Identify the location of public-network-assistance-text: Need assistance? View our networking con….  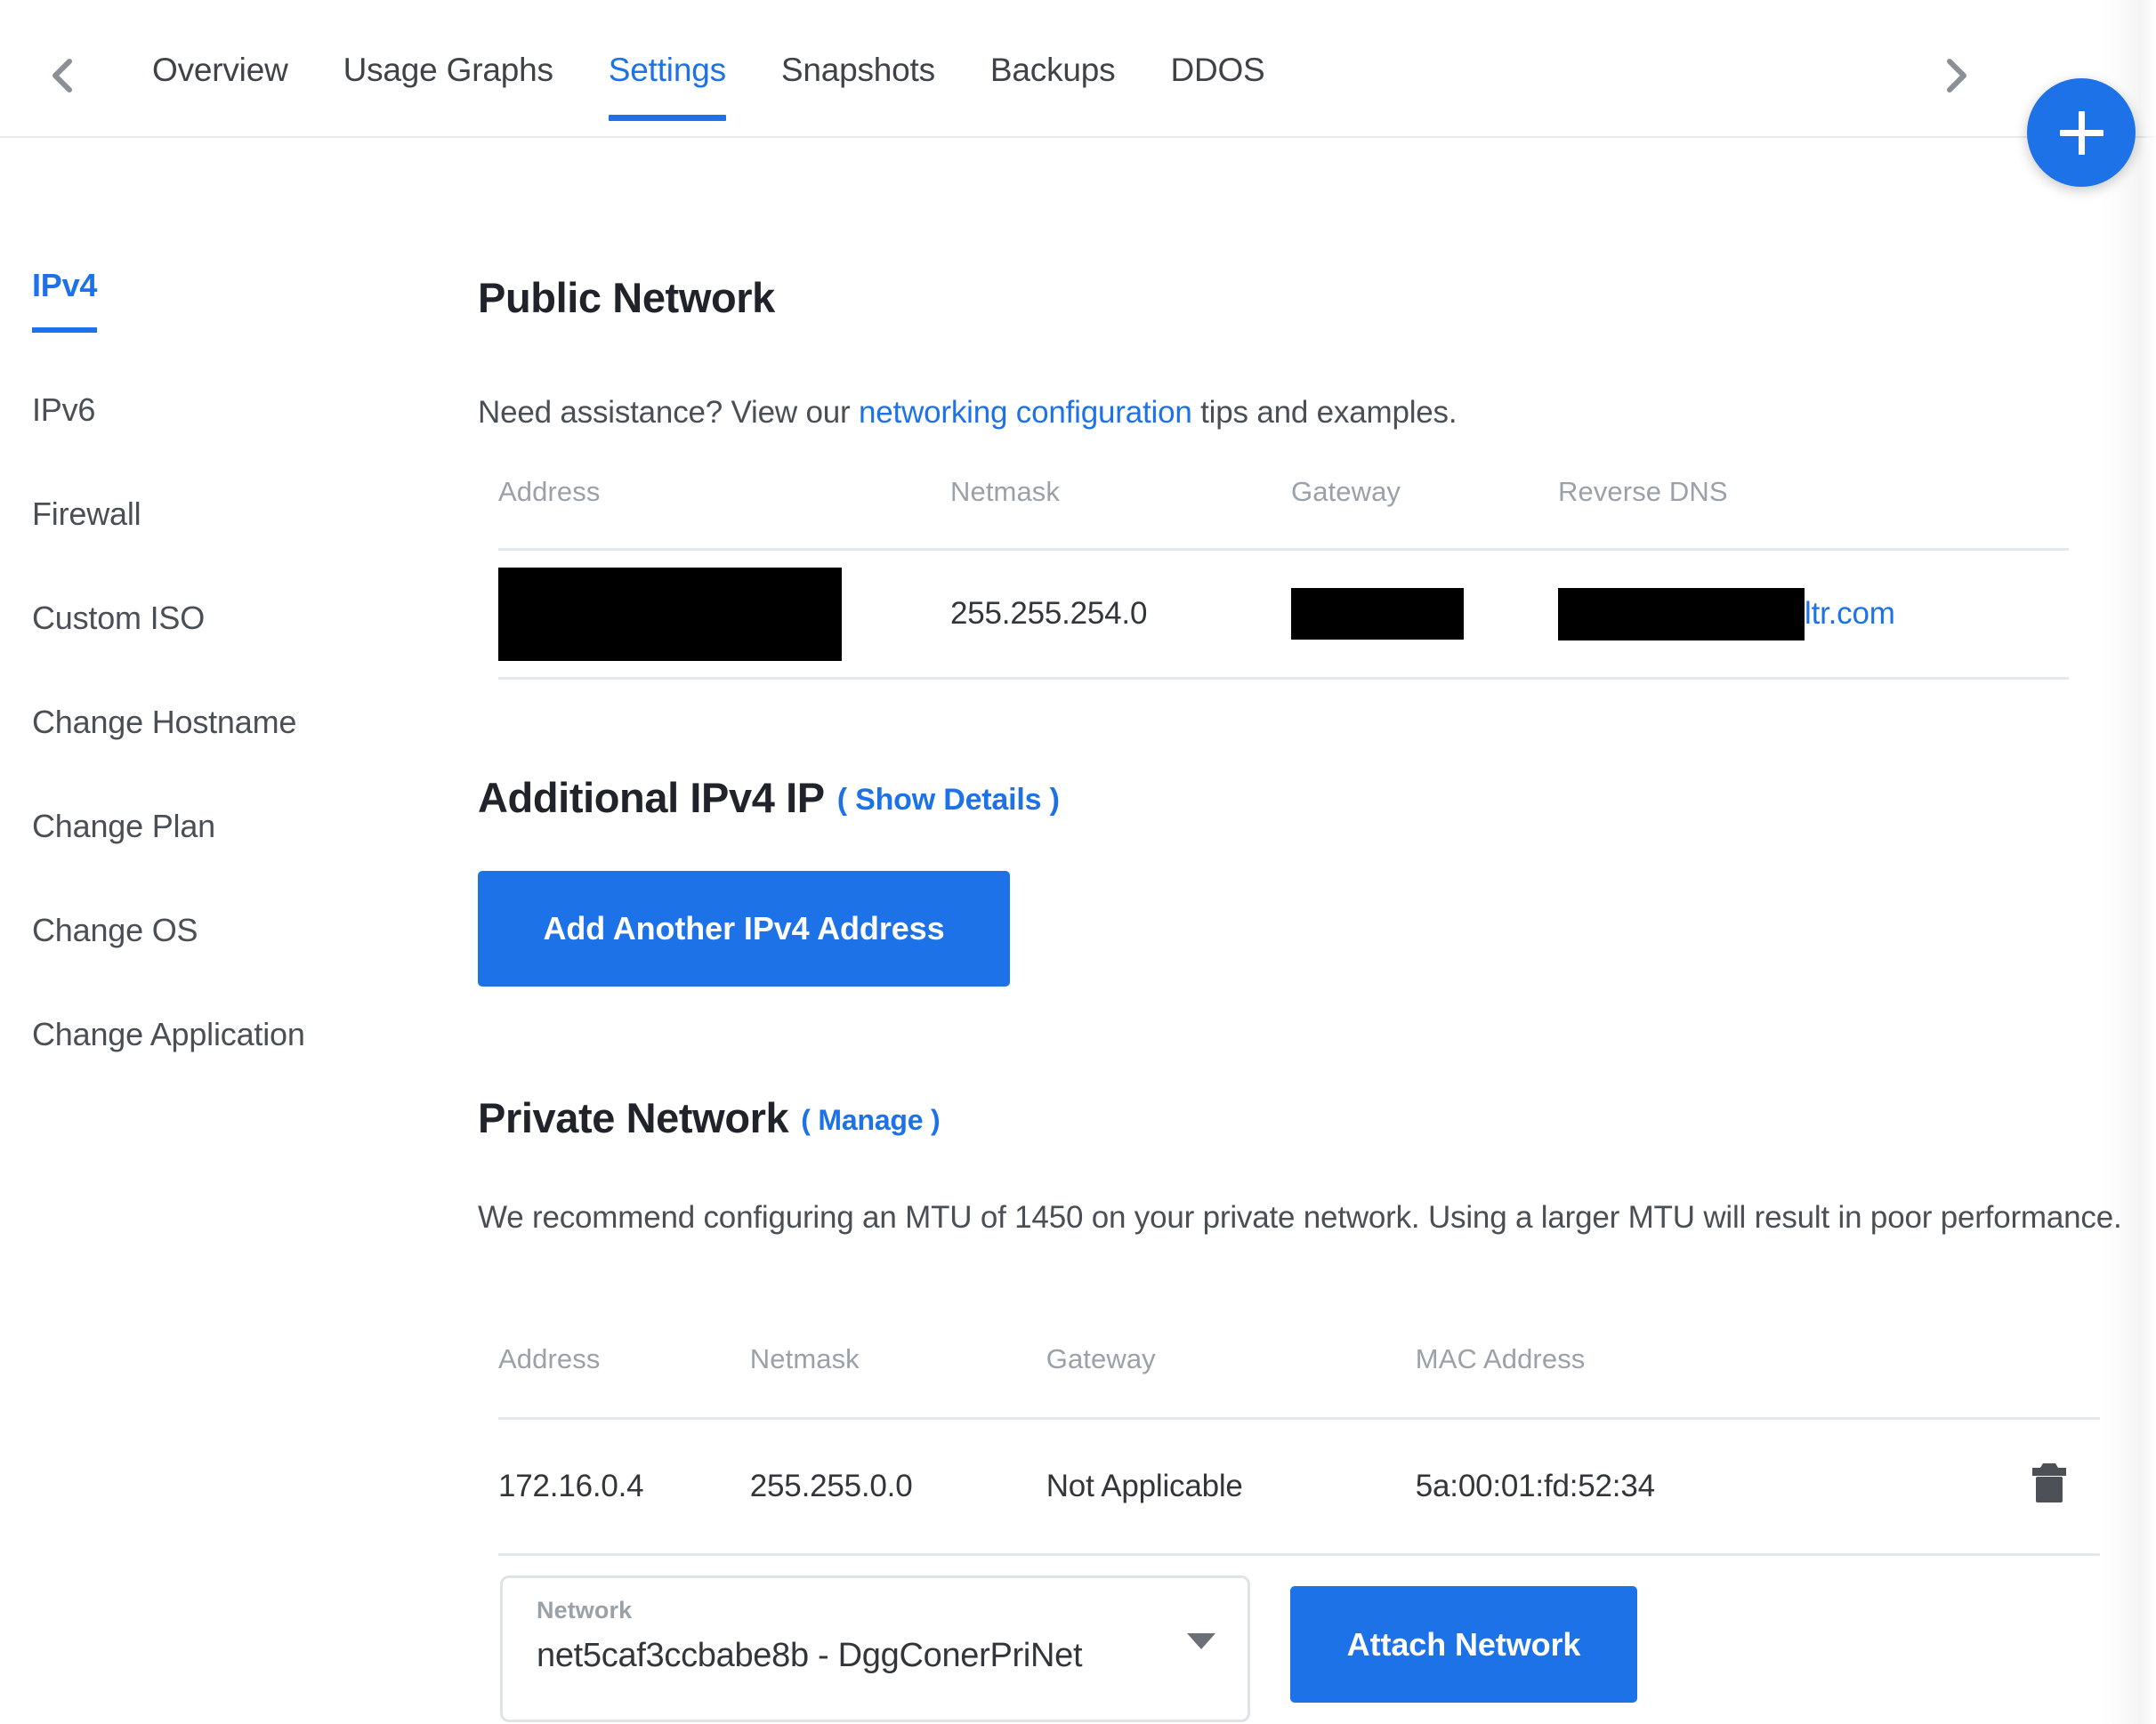
(1279, 412).